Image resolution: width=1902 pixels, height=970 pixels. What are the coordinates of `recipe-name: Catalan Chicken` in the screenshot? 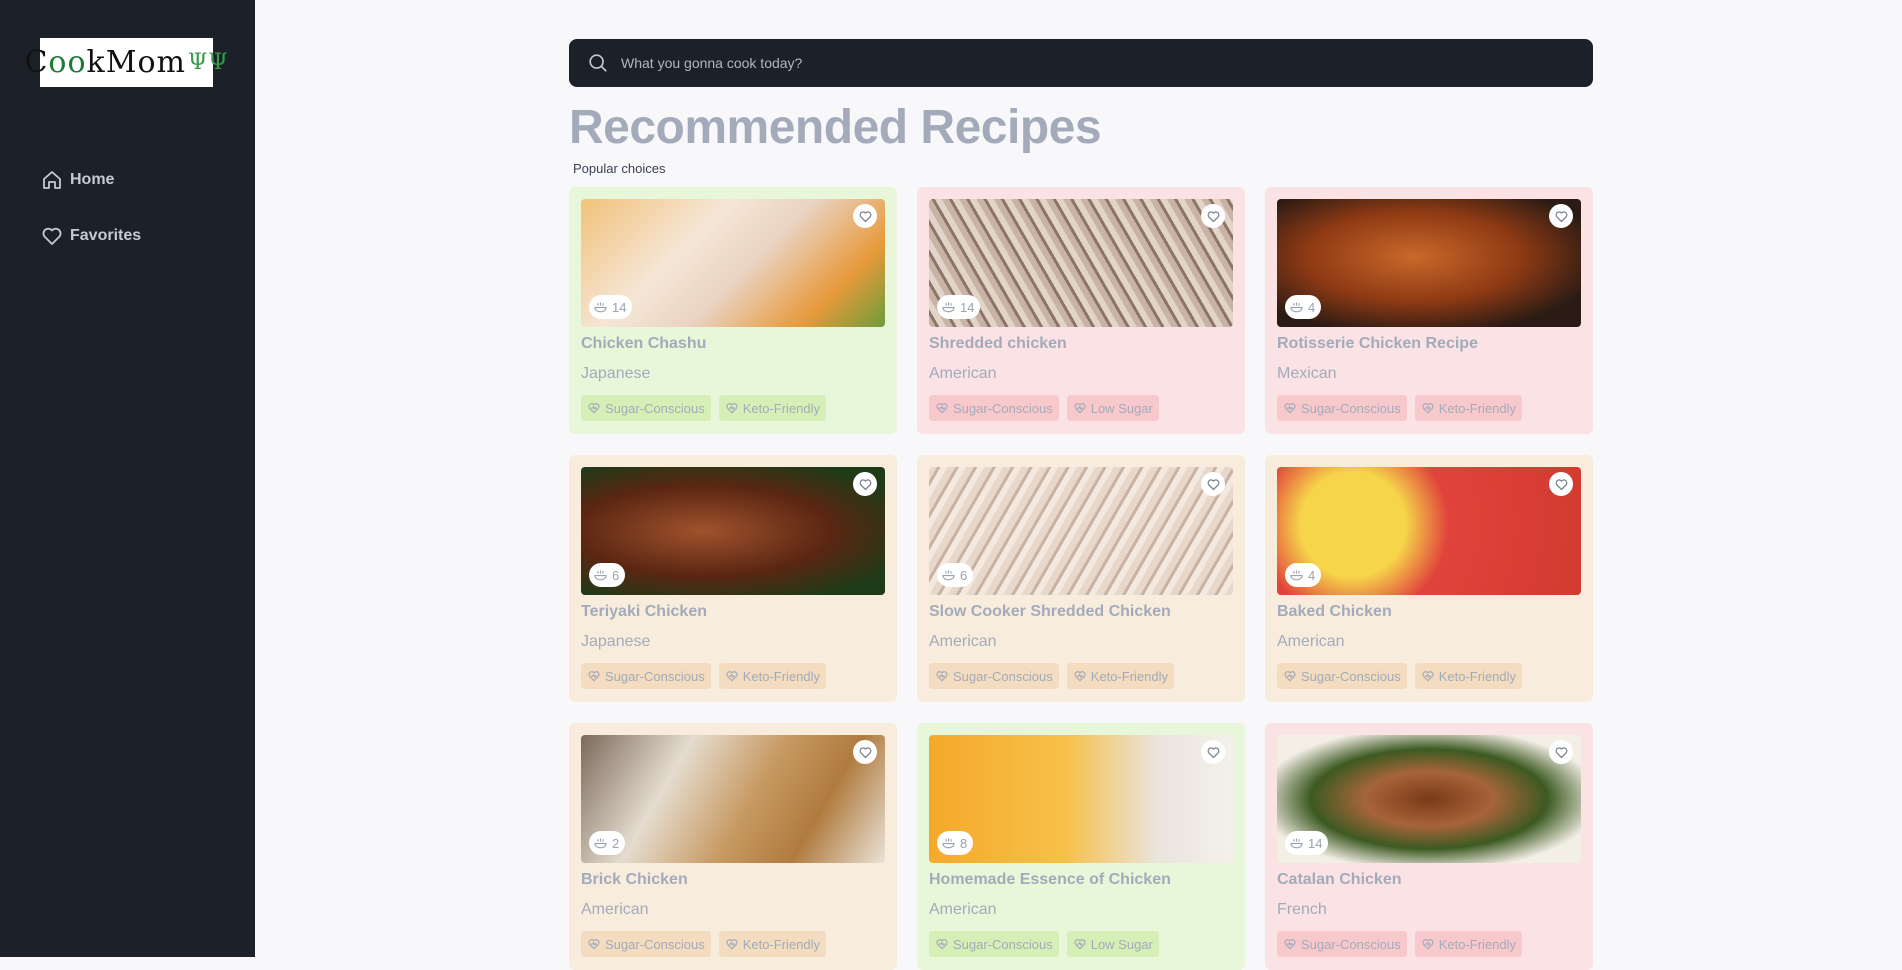 It's located at (1429, 880).